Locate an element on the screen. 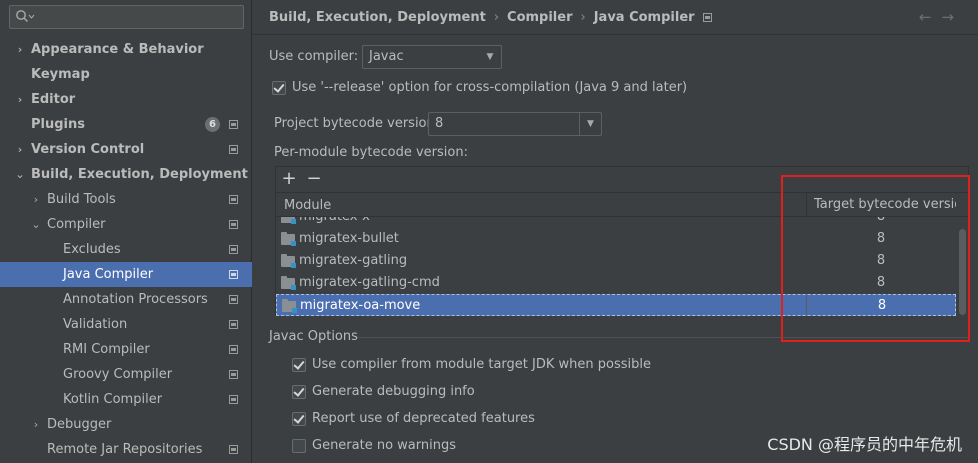  no-warnings-label: Generate no warnings is located at coordinates (384, 445).